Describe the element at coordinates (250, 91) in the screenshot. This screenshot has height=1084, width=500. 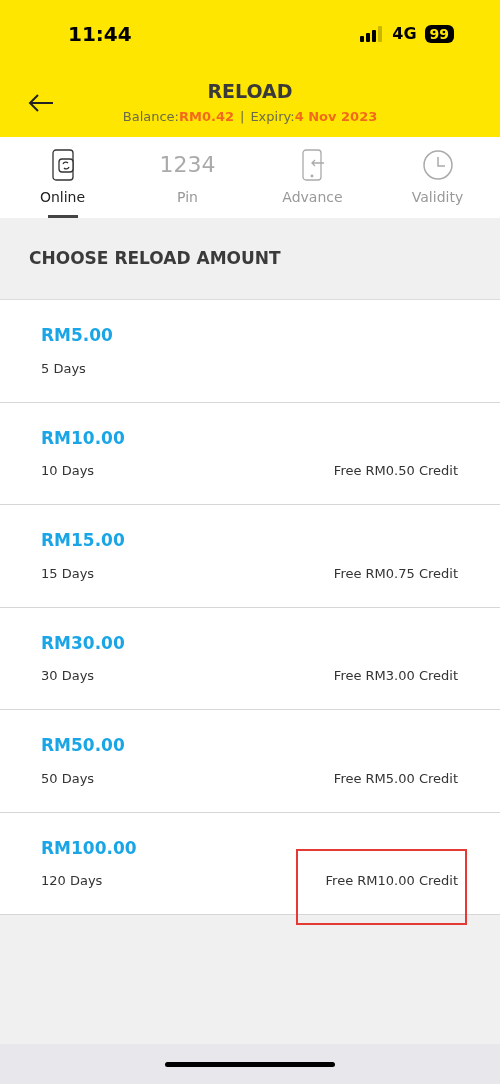
I see `page-title: RELOAD` at that location.